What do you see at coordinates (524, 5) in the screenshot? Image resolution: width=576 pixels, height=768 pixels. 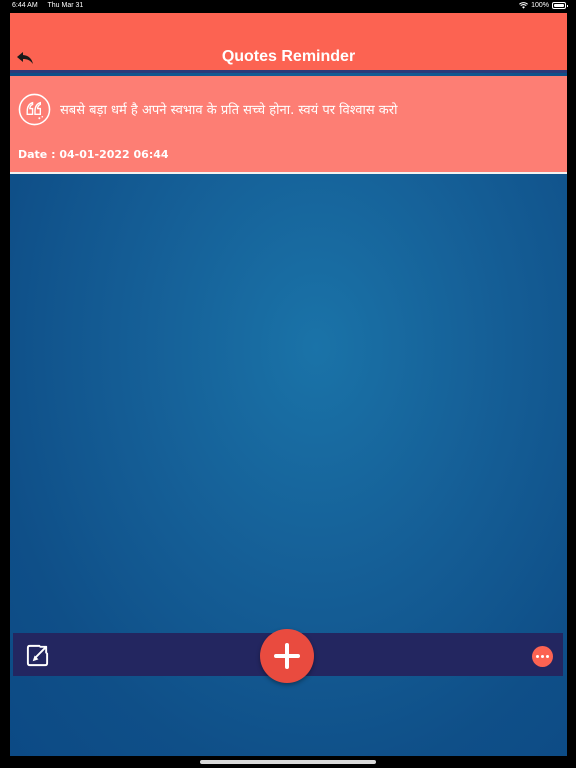 I see `wifi-icon` at bounding box center [524, 5].